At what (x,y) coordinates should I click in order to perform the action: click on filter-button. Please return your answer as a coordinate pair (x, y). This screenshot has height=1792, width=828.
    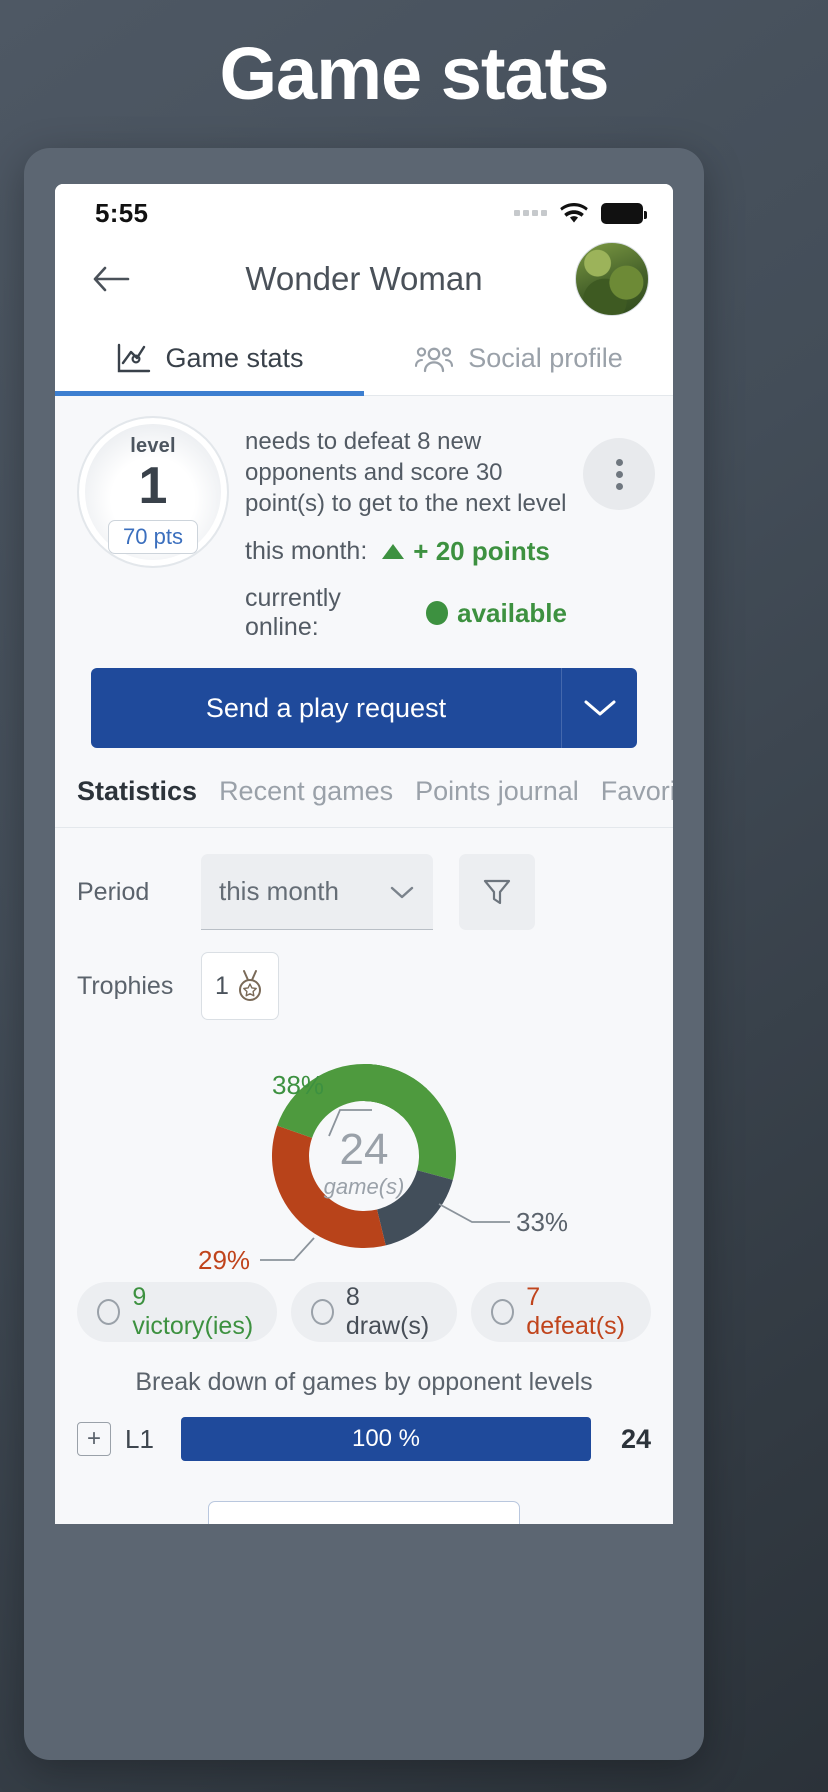
    Looking at the image, I should click on (497, 892).